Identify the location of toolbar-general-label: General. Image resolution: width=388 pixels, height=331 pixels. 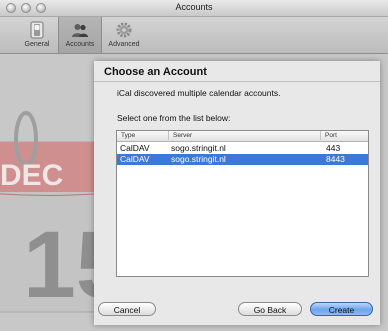
(37, 44).